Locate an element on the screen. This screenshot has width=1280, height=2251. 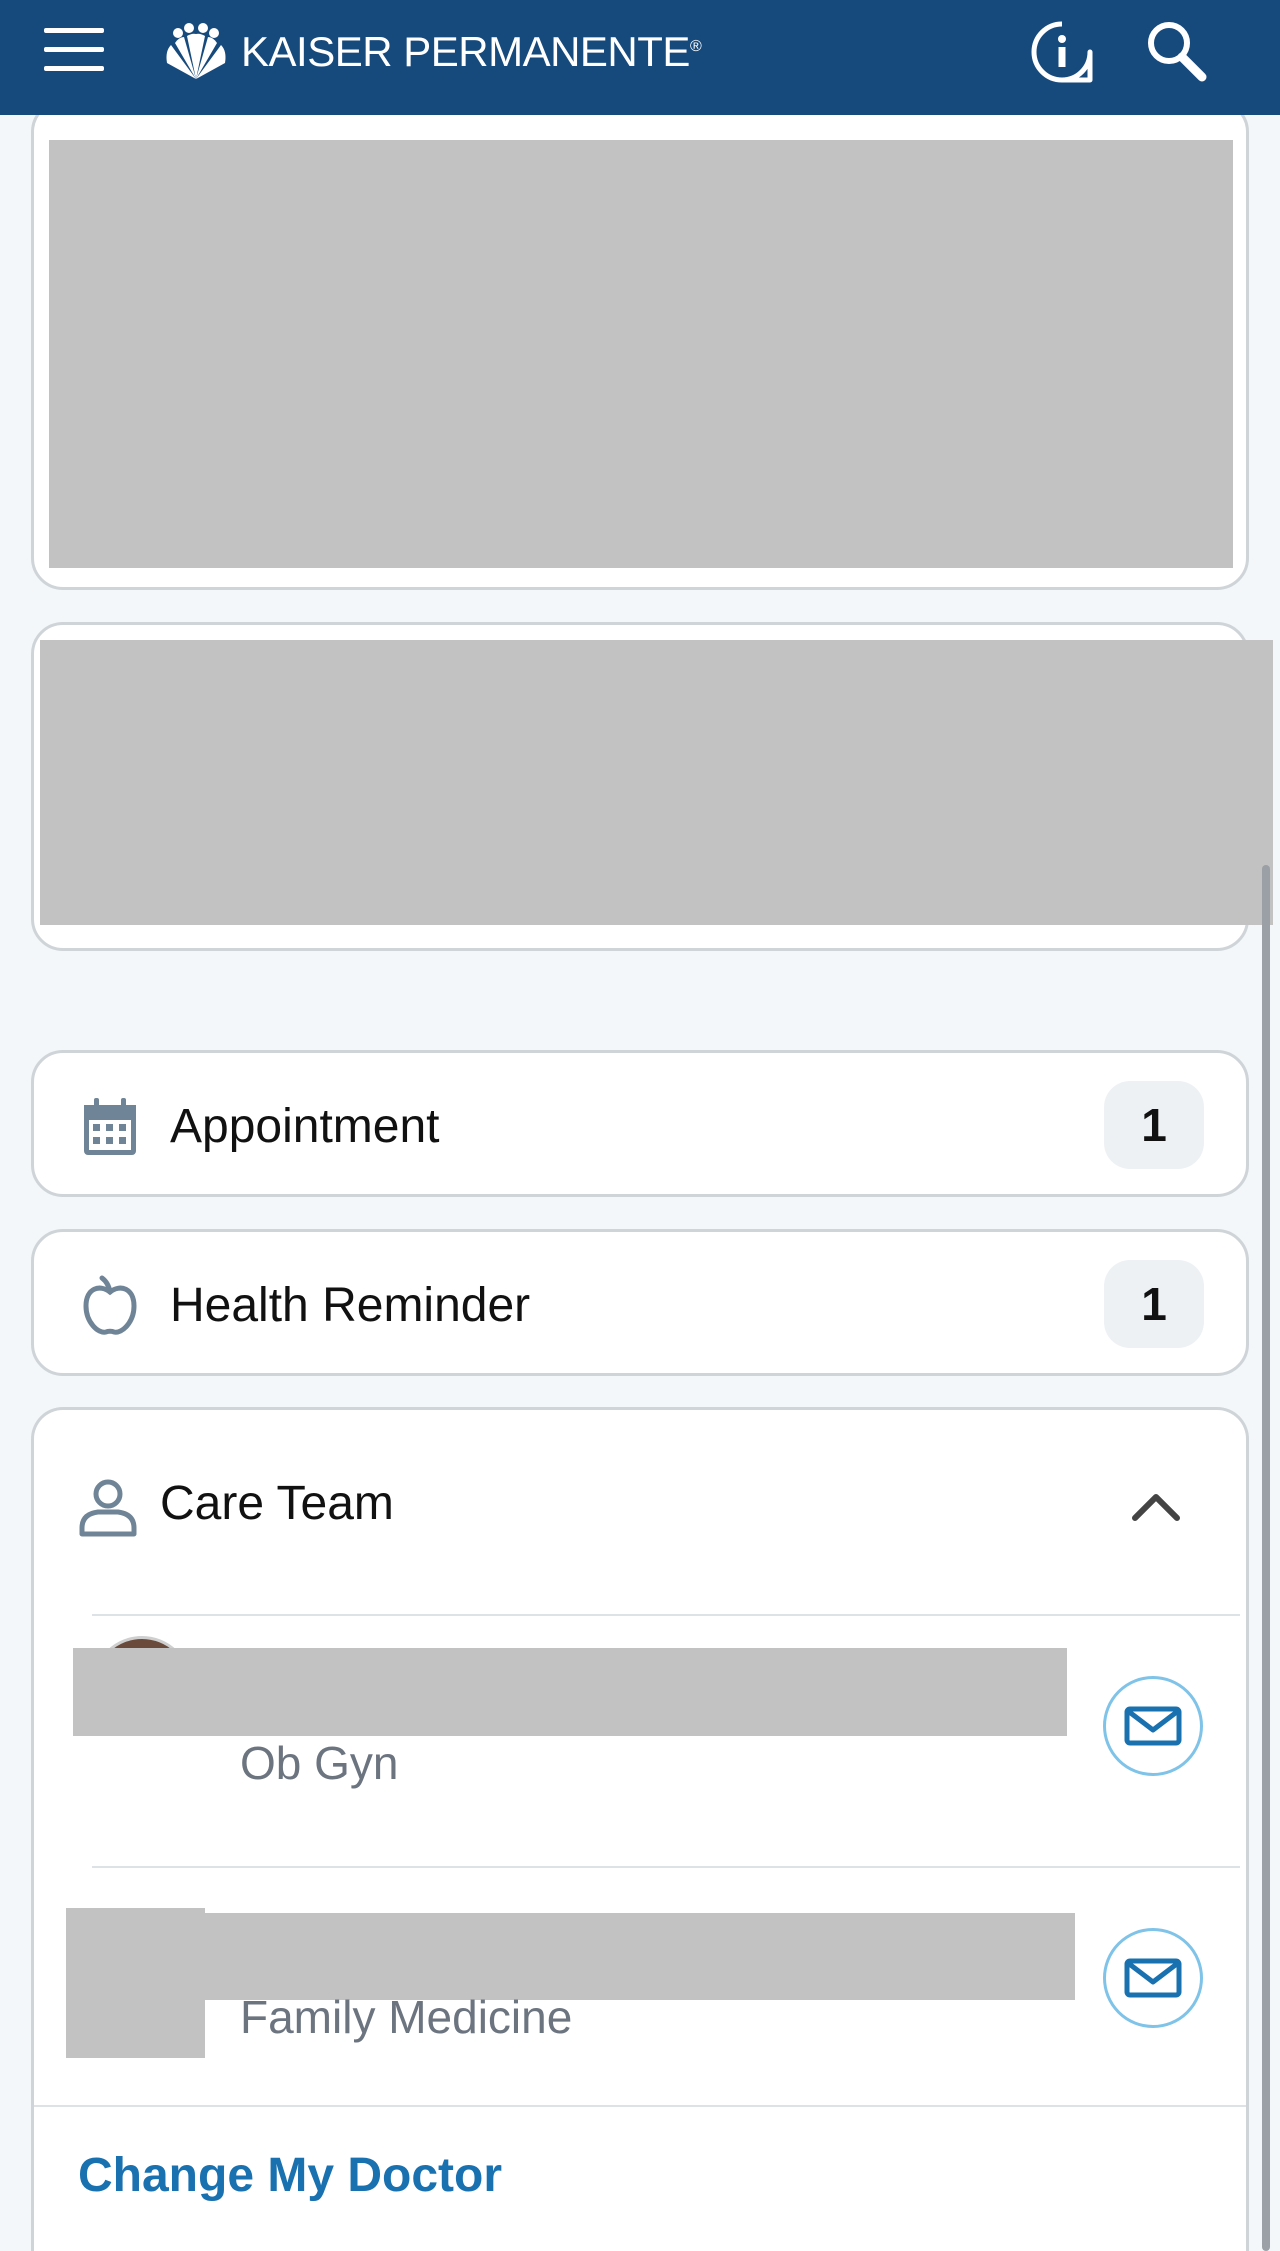
kp-logo-icon is located at coordinates (196, 51).